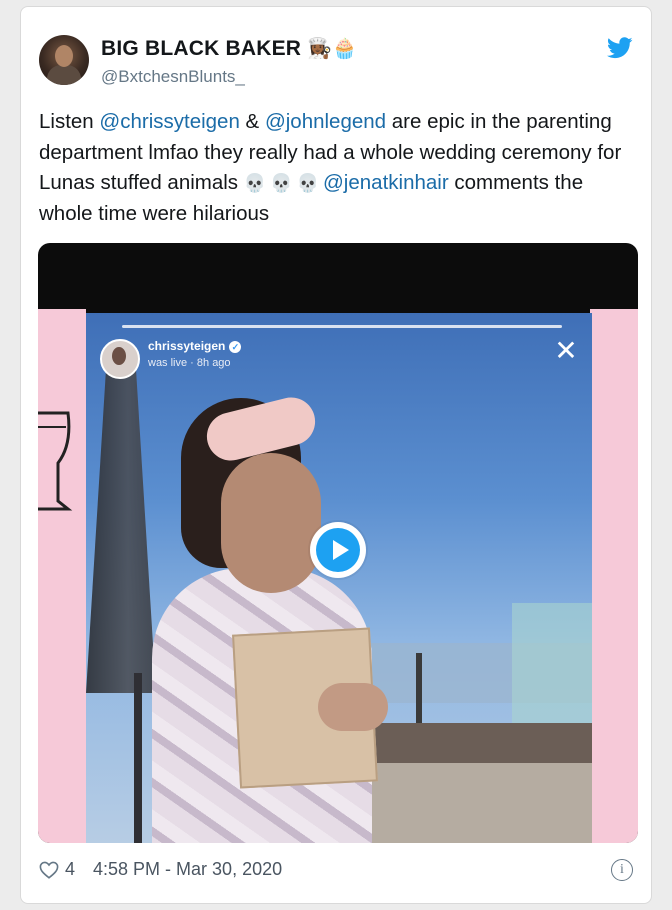  What do you see at coordinates (55, 461) in the screenshot?
I see `wine-glass-icon` at bounding box center [55, 461].